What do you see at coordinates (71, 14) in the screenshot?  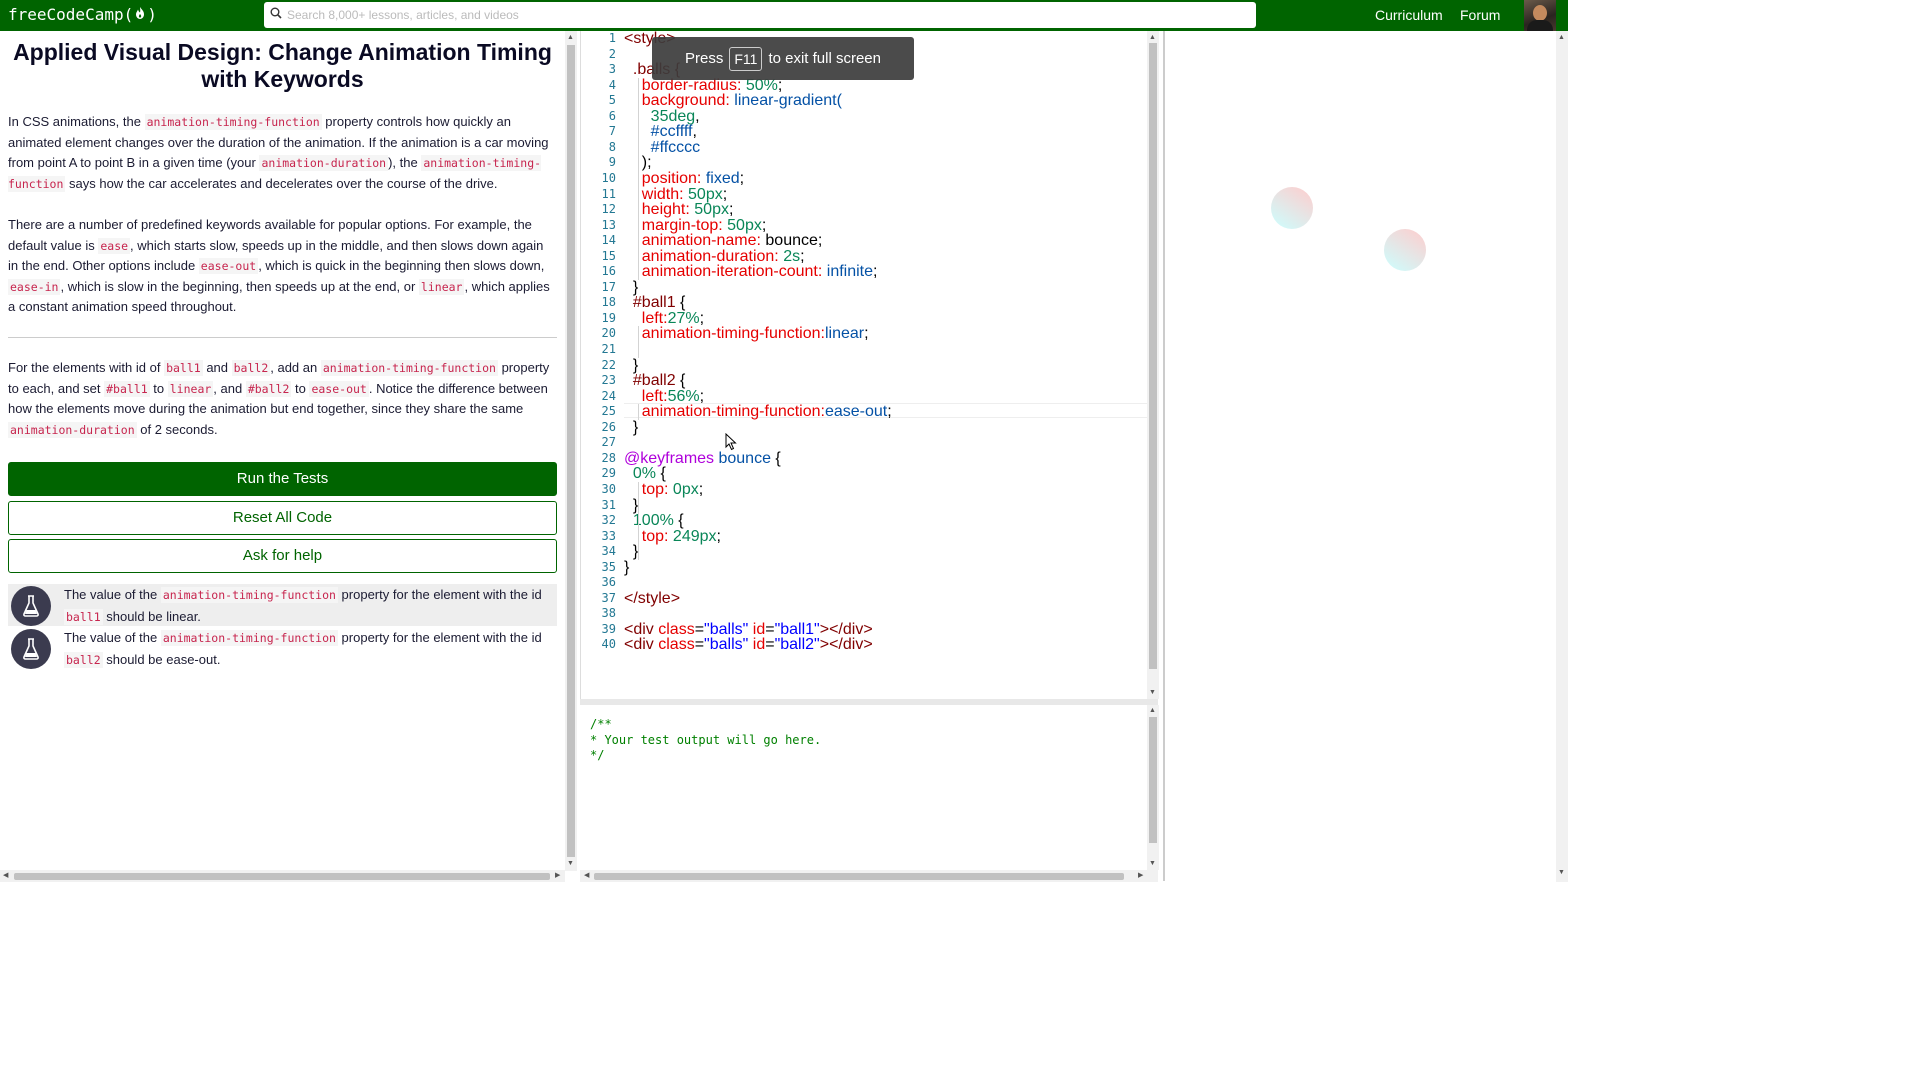 I see `logo-text: freeCodeCamp(` at bounding box center [71, 14].